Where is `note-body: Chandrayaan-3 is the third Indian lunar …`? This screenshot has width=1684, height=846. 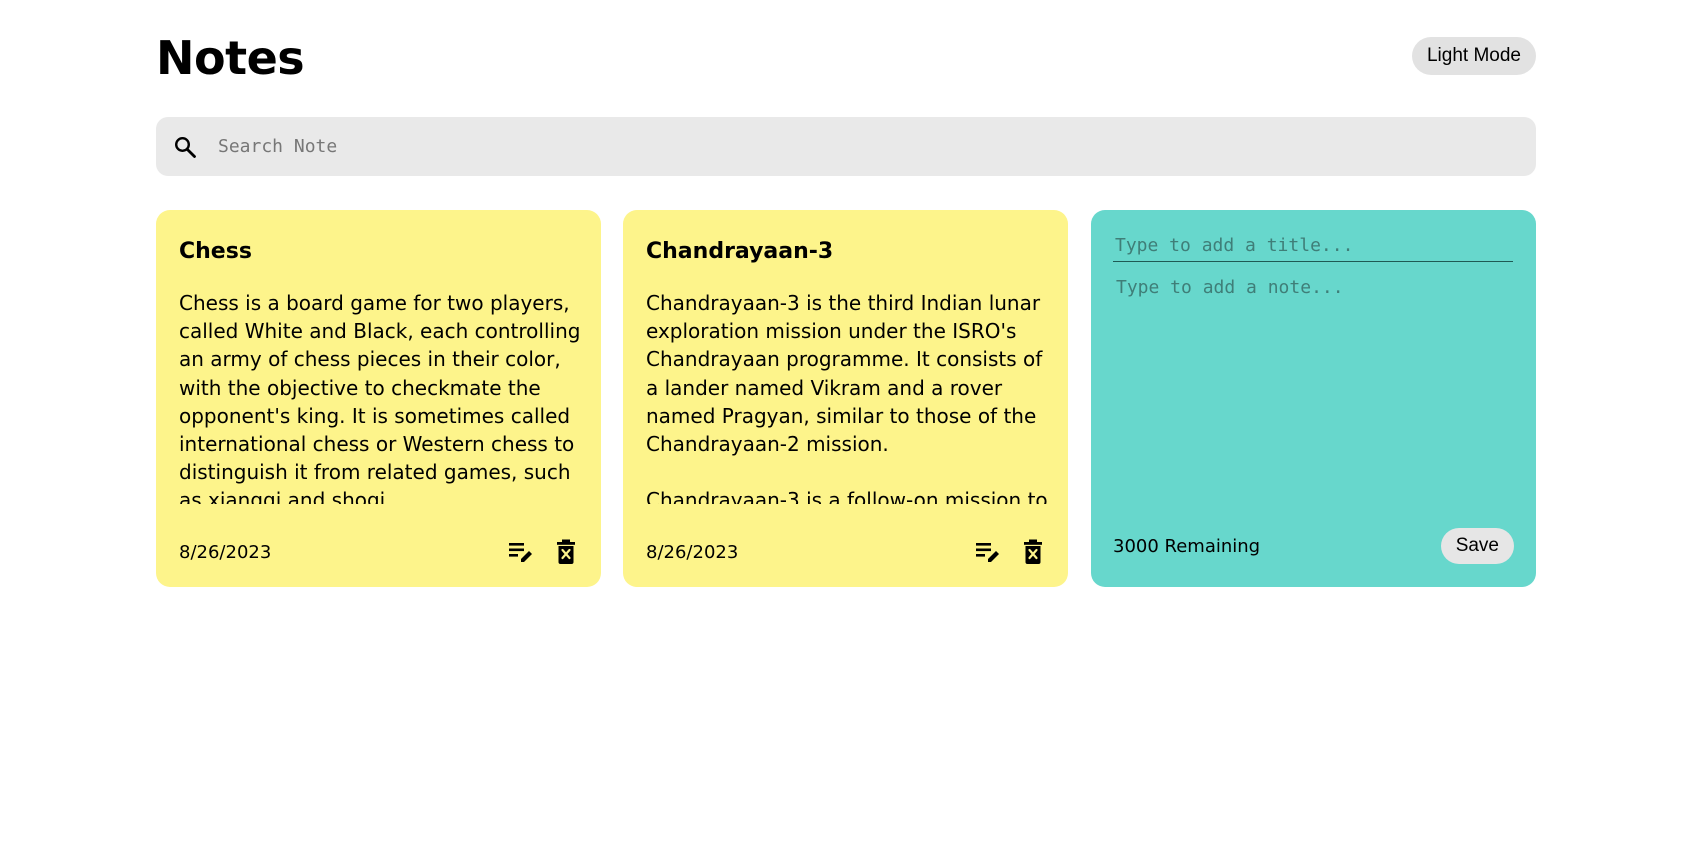 note-body: Chandrayaan-3 is the third Indian lunar … is located at coordinates (847, 397).